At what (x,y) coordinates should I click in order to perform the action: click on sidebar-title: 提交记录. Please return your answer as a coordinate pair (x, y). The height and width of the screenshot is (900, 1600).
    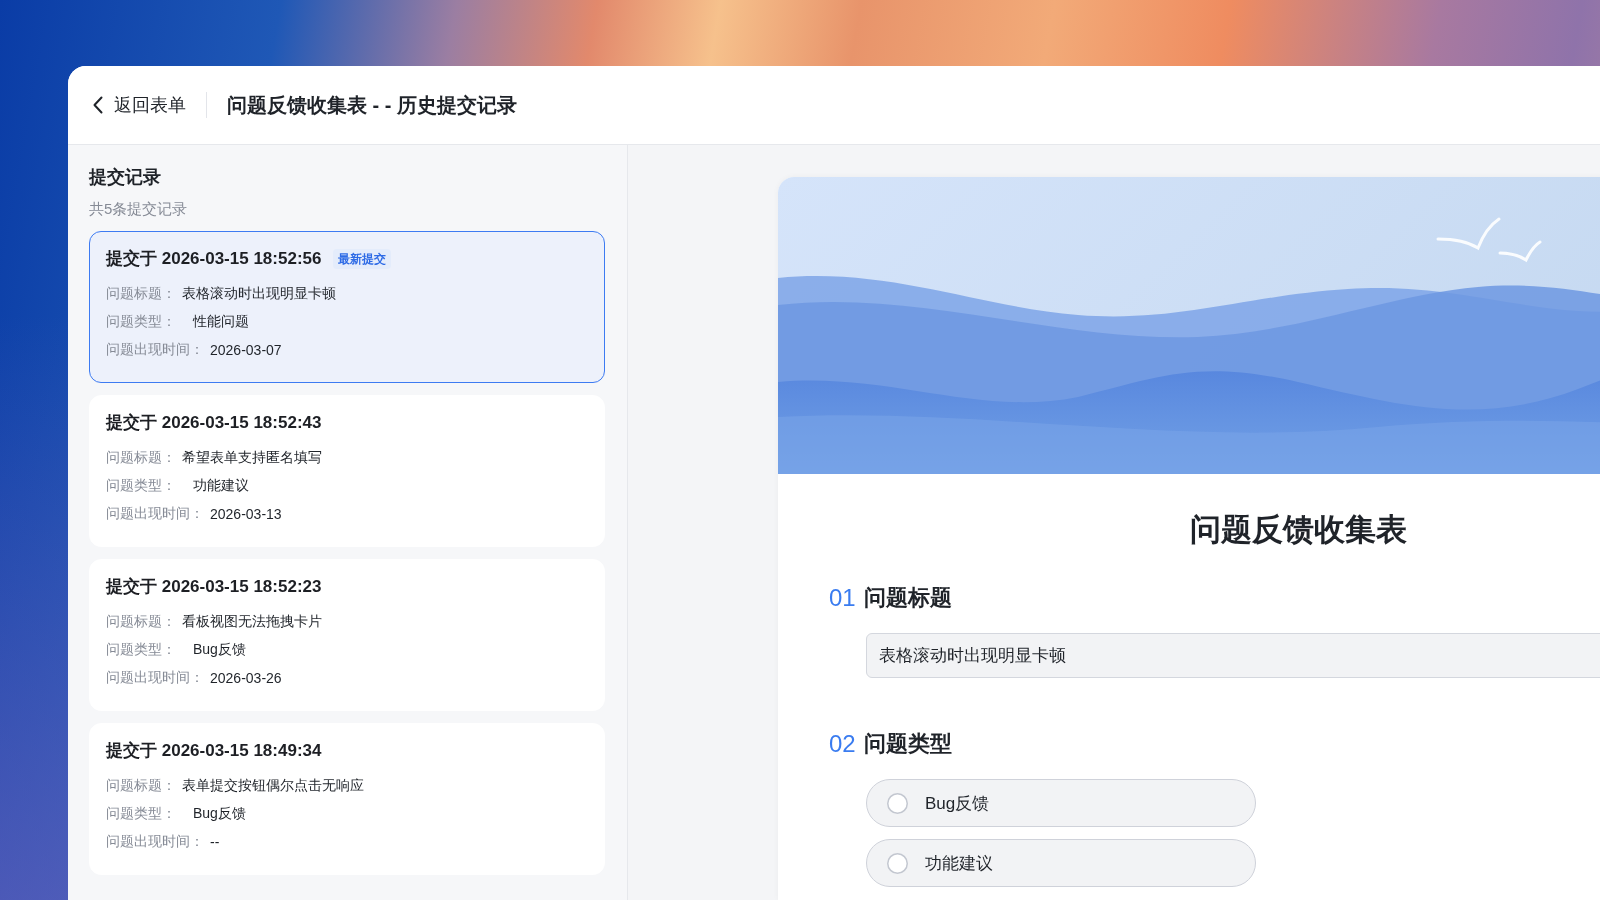
    Looking at the image, I should click on (125, 177).